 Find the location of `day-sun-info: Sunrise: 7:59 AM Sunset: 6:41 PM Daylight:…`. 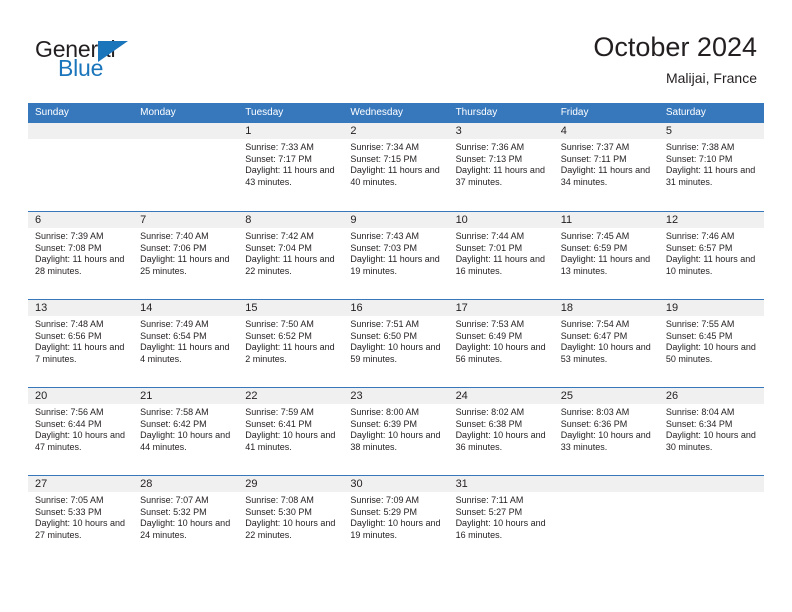

day-sun-info: Sunrise: 7:59 AM Sunset: 6:41 PM Daylight:… is located at coordinates (290, 428).